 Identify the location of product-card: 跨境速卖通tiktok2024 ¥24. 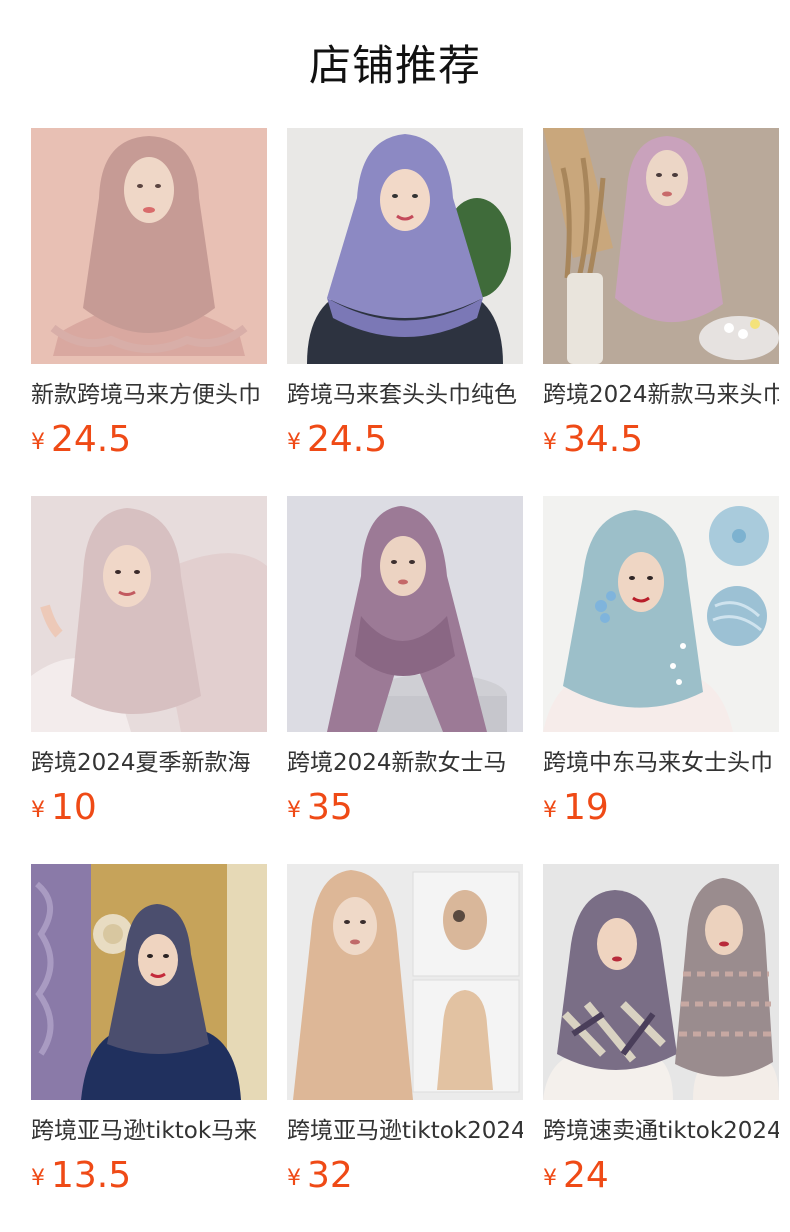
(661, 1031).